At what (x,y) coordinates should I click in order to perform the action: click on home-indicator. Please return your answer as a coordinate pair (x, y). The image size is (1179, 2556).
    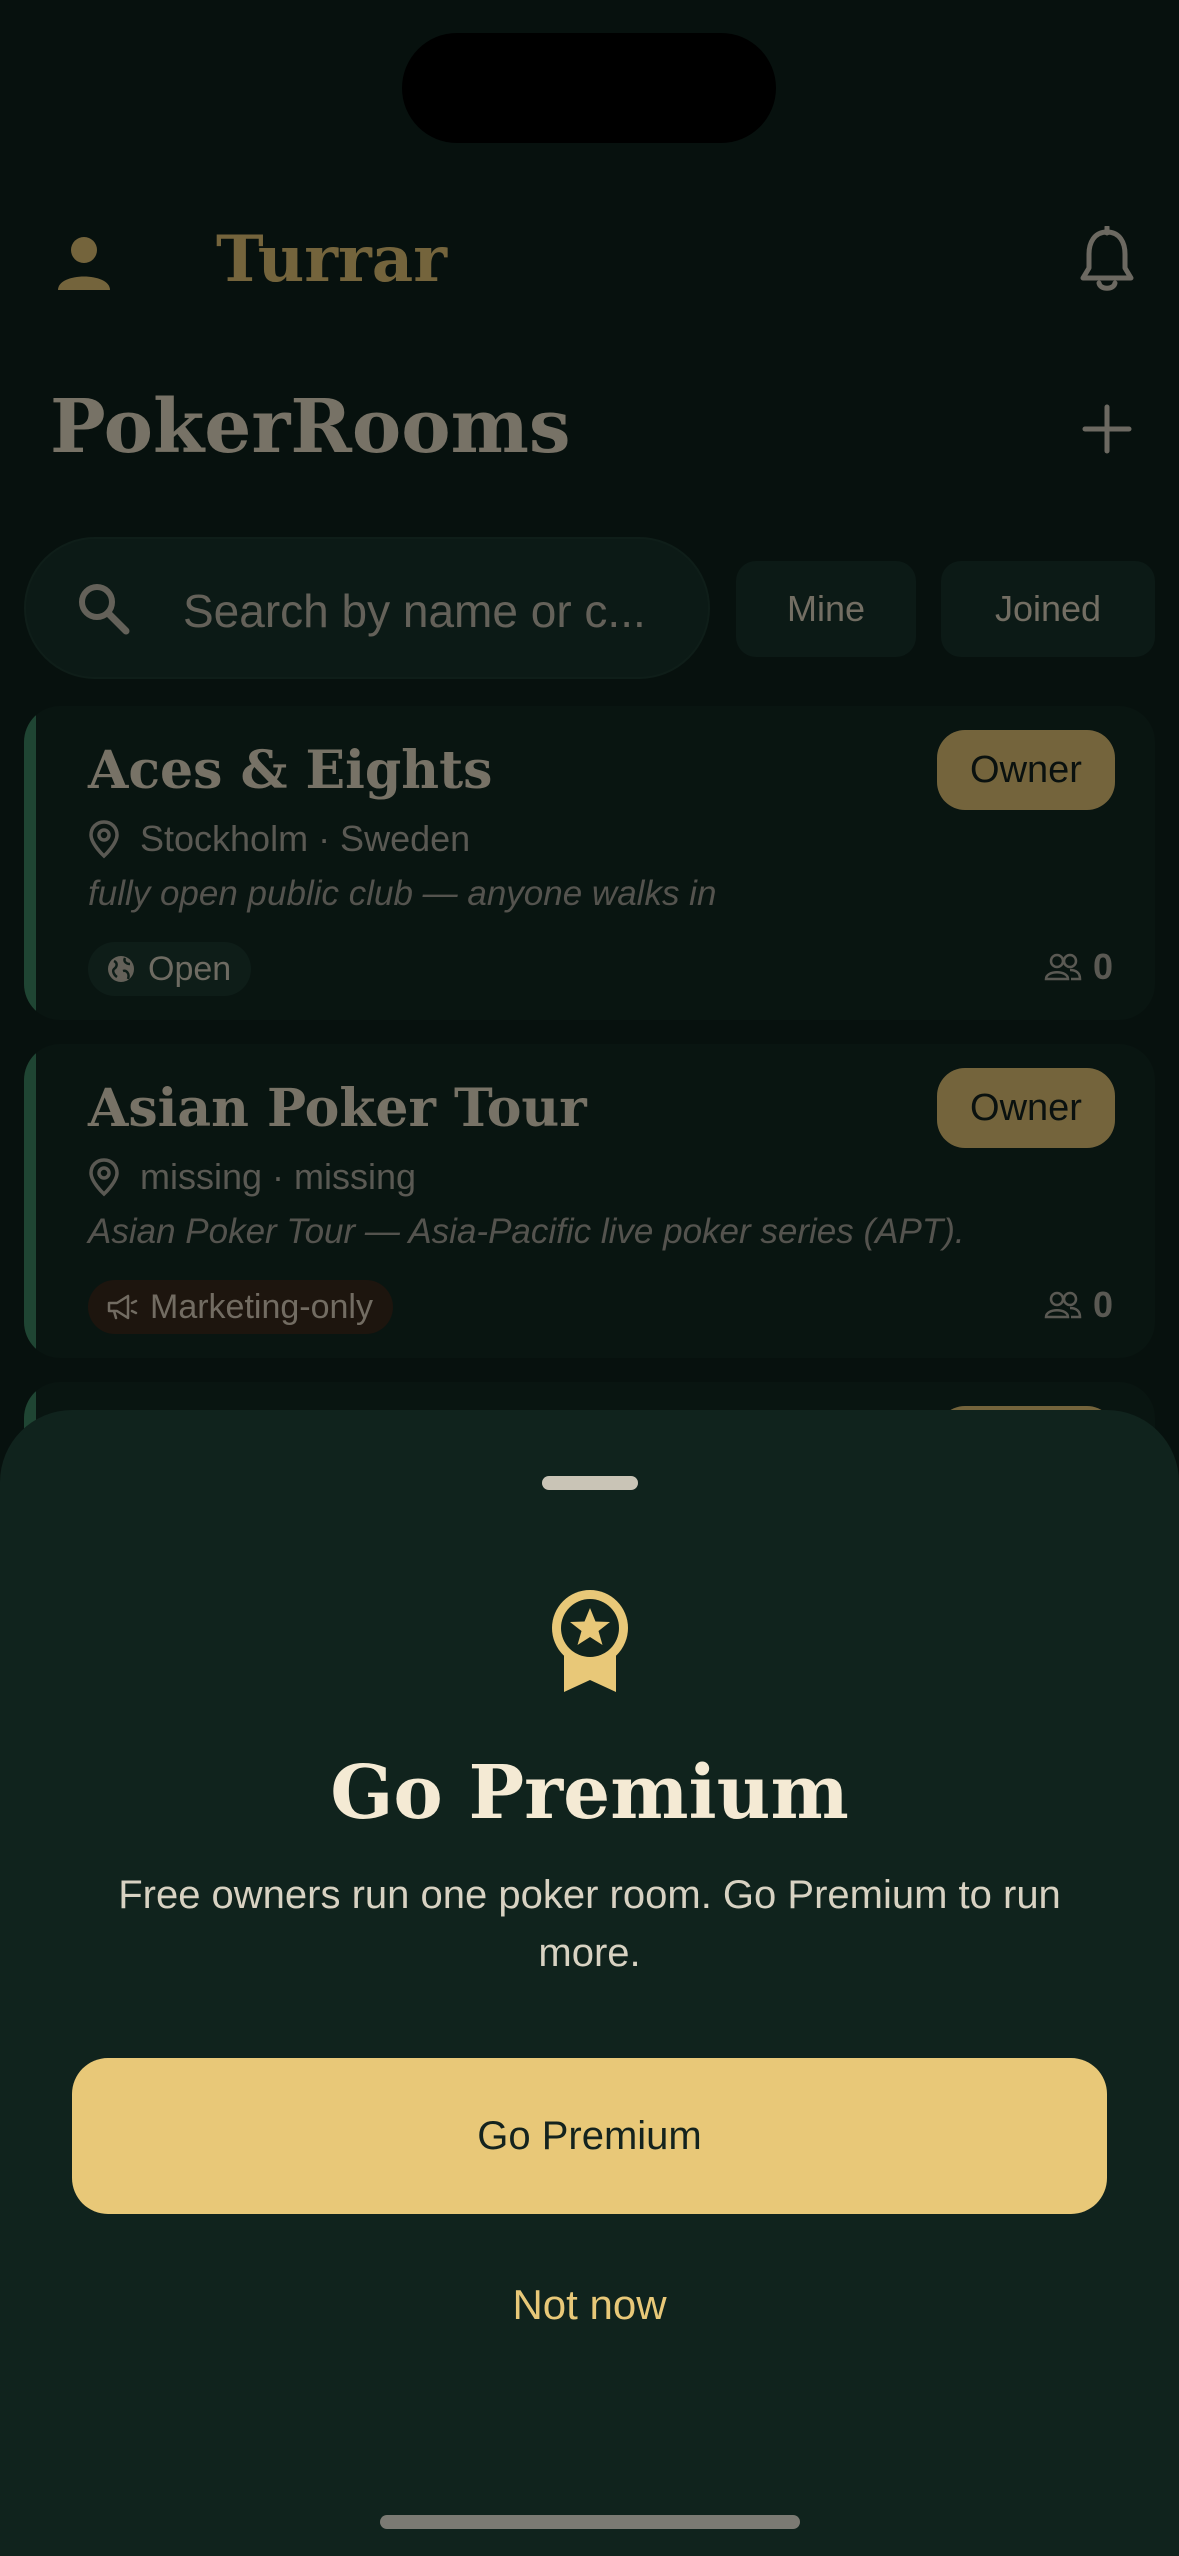
    Looking at the image, I should click on (590, 2522).